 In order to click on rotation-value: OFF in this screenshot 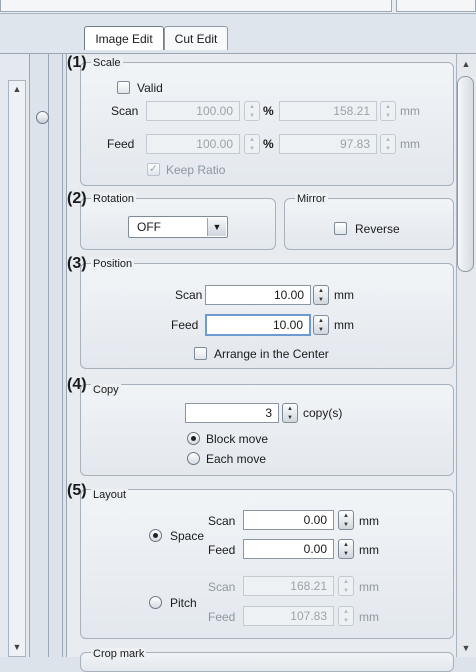, I will do `click(149, 227)`.